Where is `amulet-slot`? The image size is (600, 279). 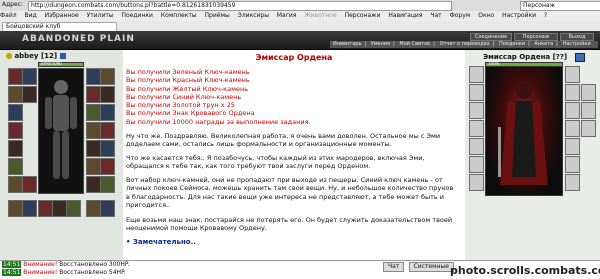
amulet-slot is located at coordinates (29, 94).